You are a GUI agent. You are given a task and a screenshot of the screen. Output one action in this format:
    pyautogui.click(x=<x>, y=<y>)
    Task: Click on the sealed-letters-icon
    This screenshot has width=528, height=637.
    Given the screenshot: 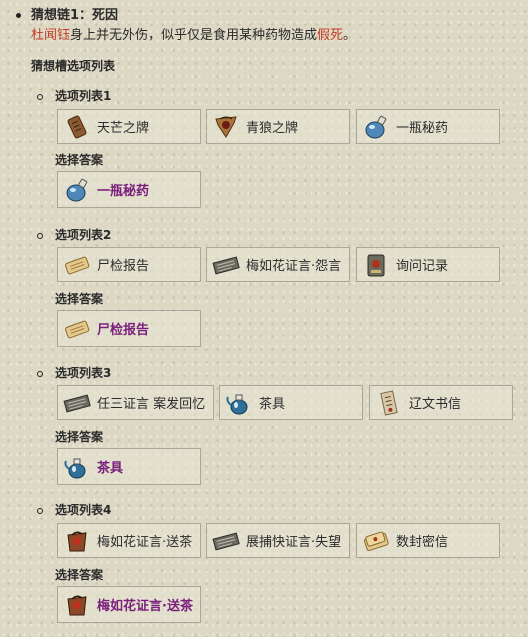 What is the action you would take?
    pyautogui.click(x=376, y=541)
    